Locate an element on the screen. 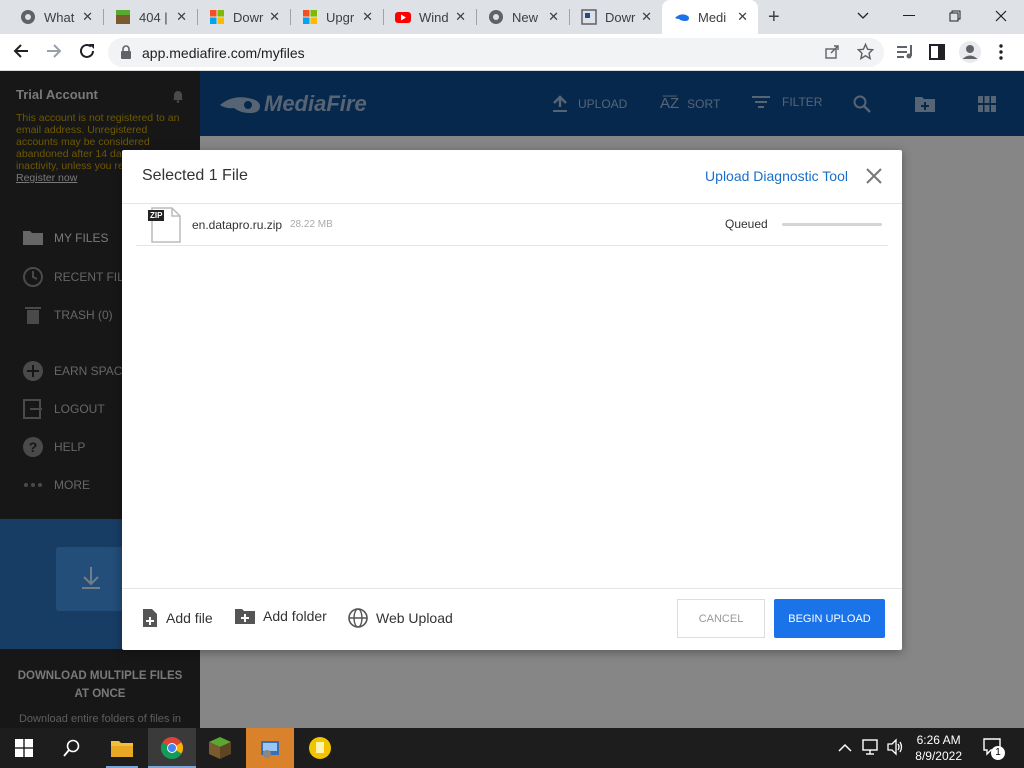  zip-badge: ZIP is located at coordinates (156, 215).